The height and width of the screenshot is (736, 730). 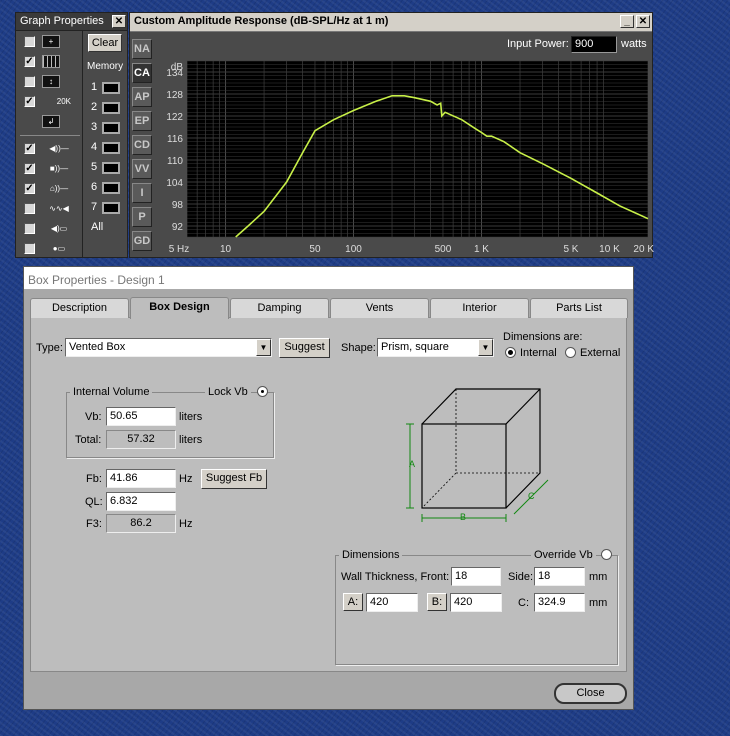 What do you see at coordinates (510, 352) in the screenshot?
I see `internal-radio` at bounding box center [510, 352].